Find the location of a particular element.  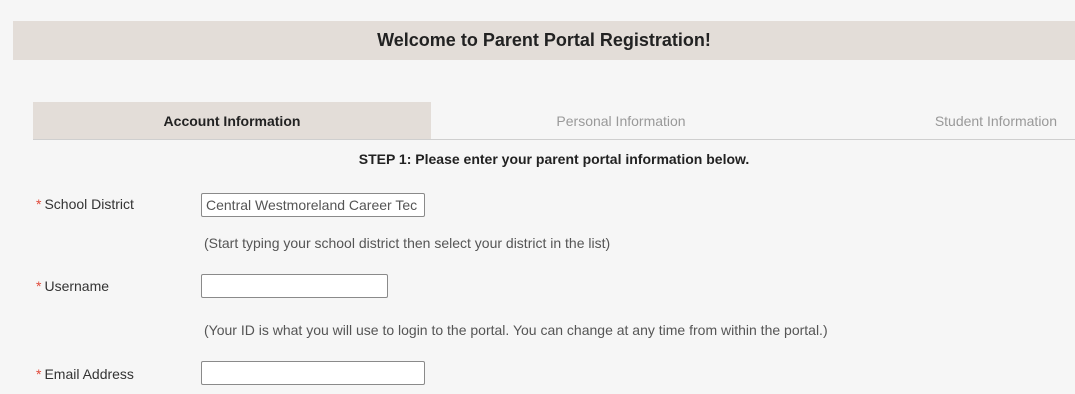

page-title: Welcome to Parent Portal Registration! is located at coordinates (544, 40).